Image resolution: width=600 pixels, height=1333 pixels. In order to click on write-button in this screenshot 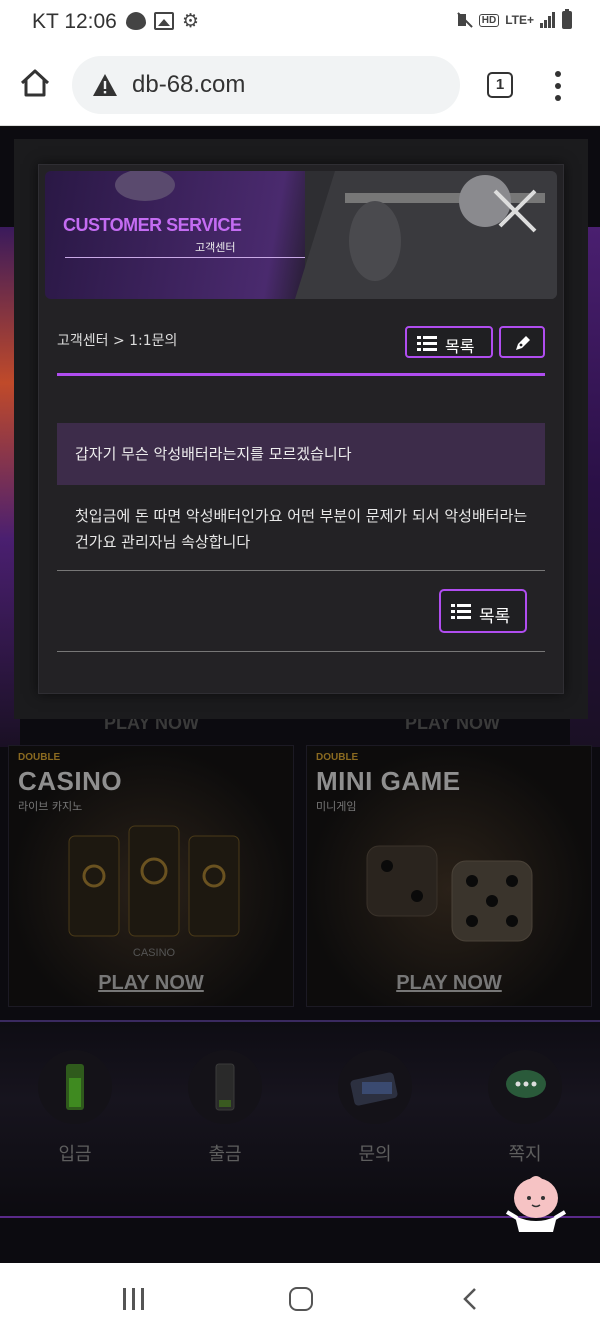, I will do `click(522, 342)`.